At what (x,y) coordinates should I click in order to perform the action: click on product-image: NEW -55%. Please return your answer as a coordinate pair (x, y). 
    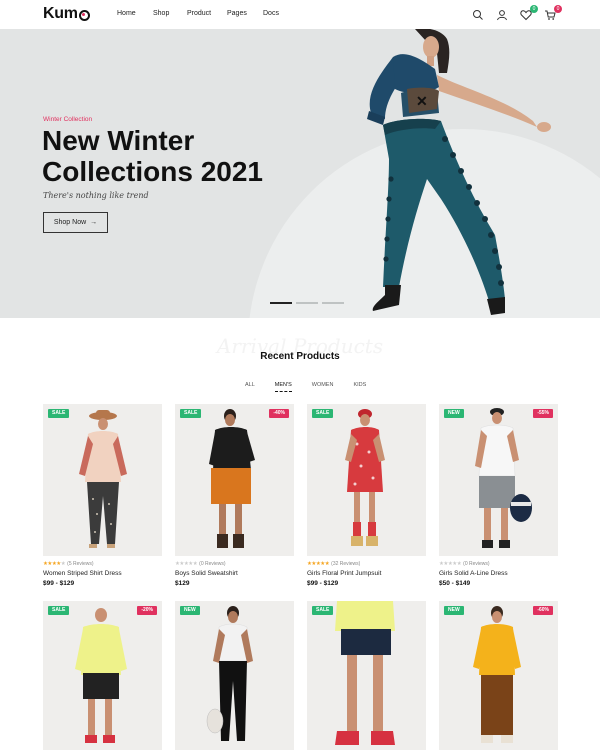
    Looking at the image, I should click on (498, 480).